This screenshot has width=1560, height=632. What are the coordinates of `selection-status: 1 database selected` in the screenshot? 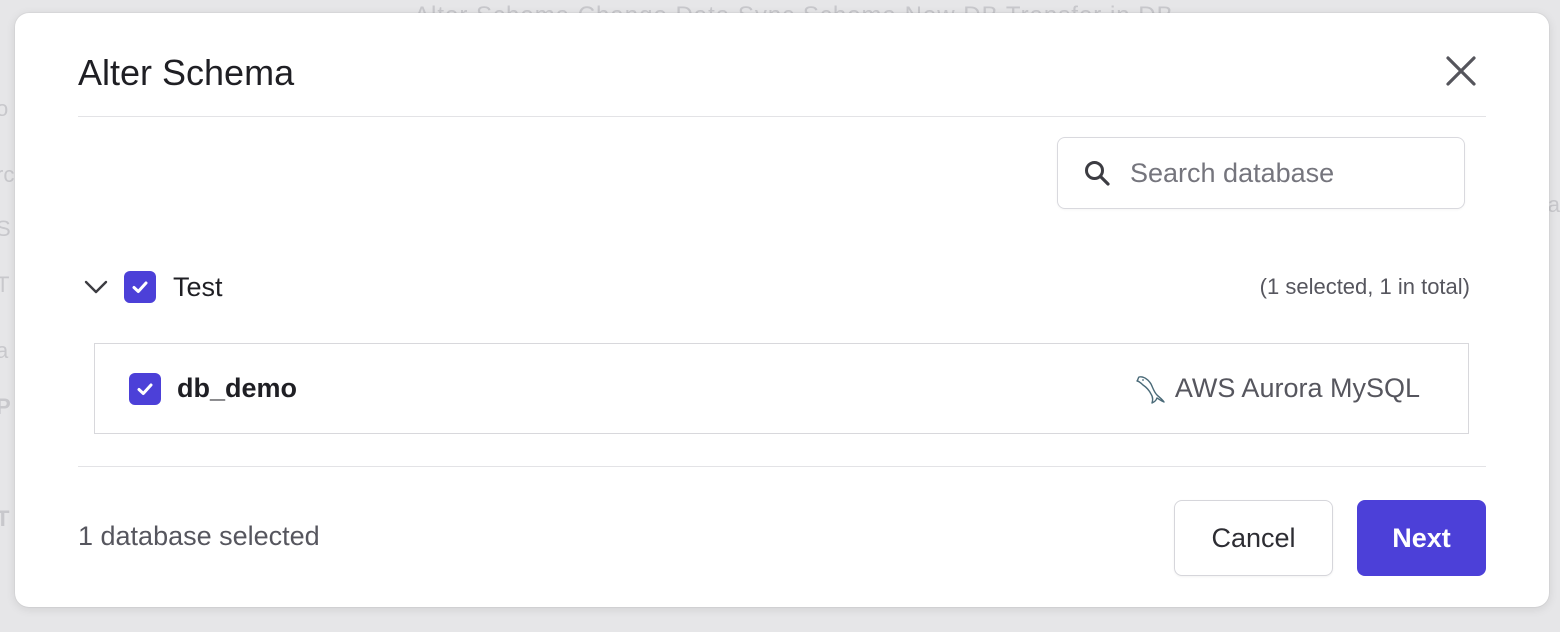 It's located at (199, 536).